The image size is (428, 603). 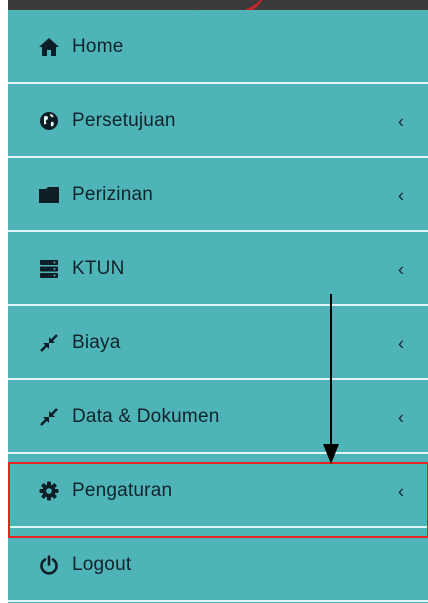 What do you see at coordinates (218, 491) in the screenshot?
I see `sidebar-item-pengaturan: Pengaturan ‹` at bounding box center [218, 491].